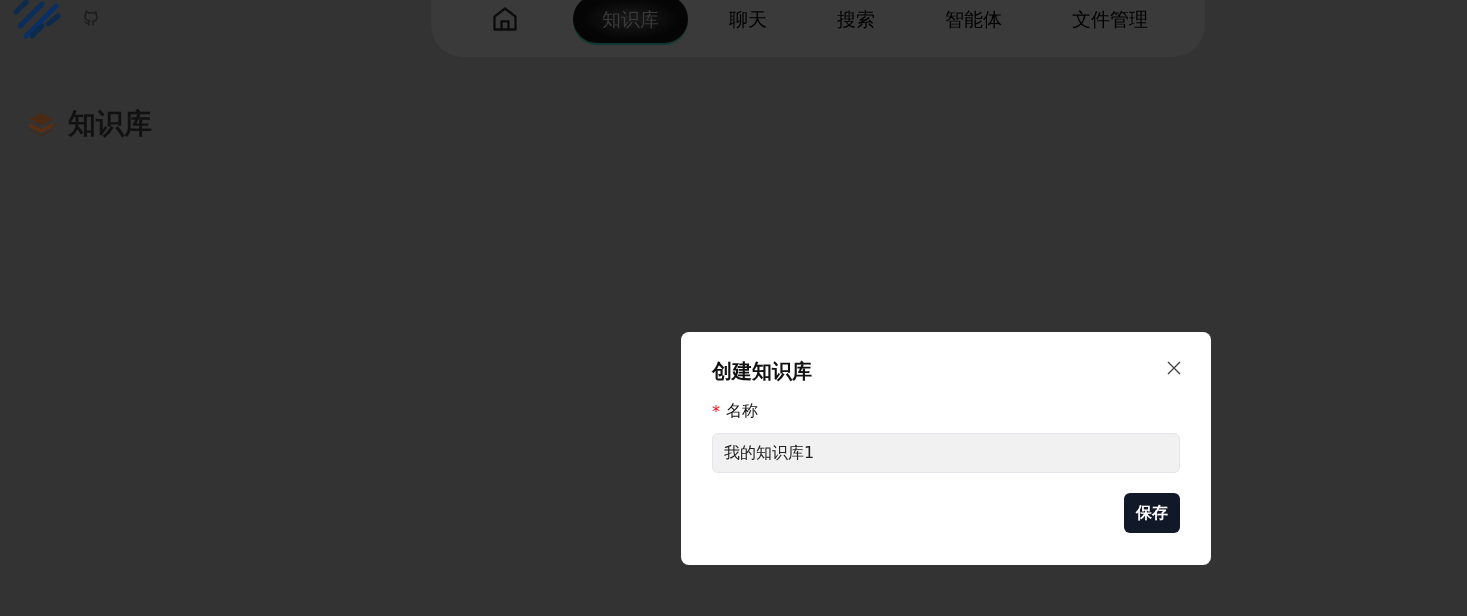 This screenshot has width=1467, height=616. I want to click on input-field: 我的知识库1, so click(946, 453).